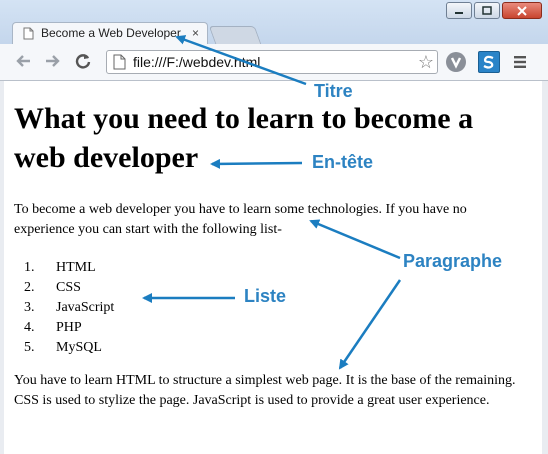 The width and height of the screenshot is (548, 454). I want to click on list-item: 1. HTML, so click(65, 268).